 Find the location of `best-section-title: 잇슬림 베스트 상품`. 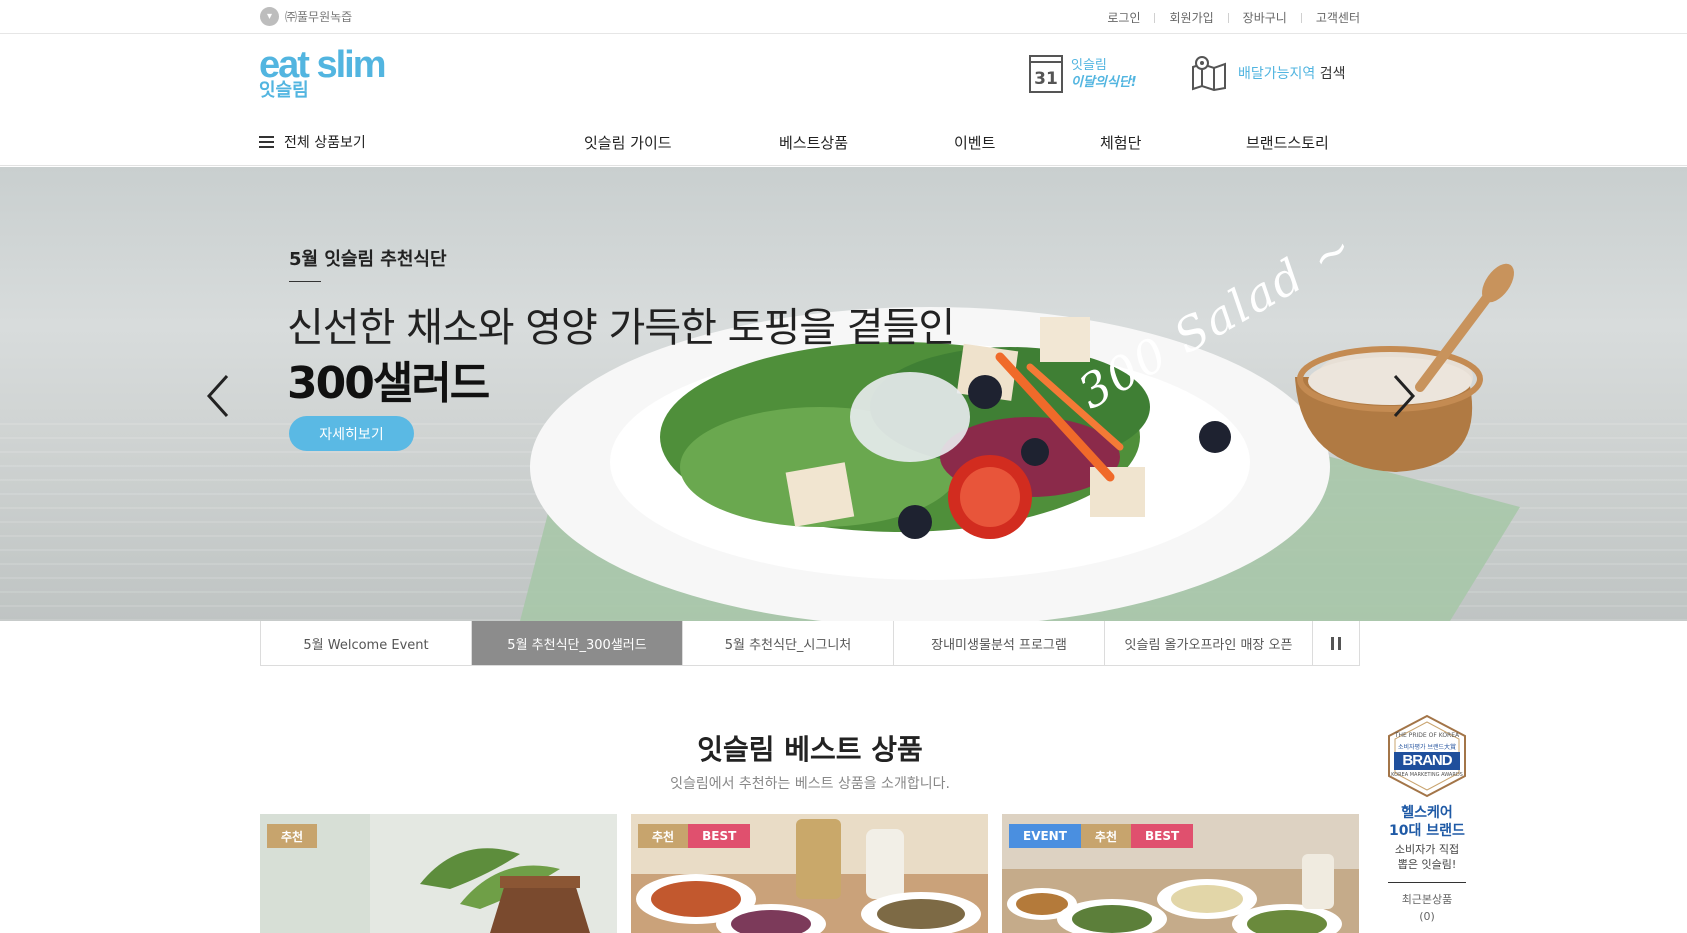

best-section-title: 잇슬림 베스트 상품 is located at coordinates (810, 749).